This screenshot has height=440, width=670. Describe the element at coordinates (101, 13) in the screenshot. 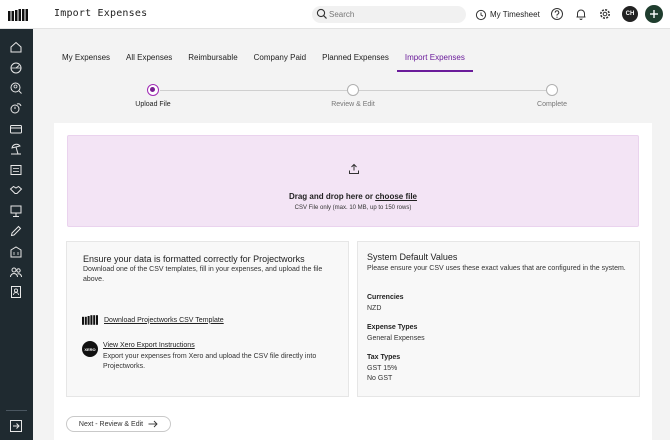

I see `page-title: Import Expenses` at that location.